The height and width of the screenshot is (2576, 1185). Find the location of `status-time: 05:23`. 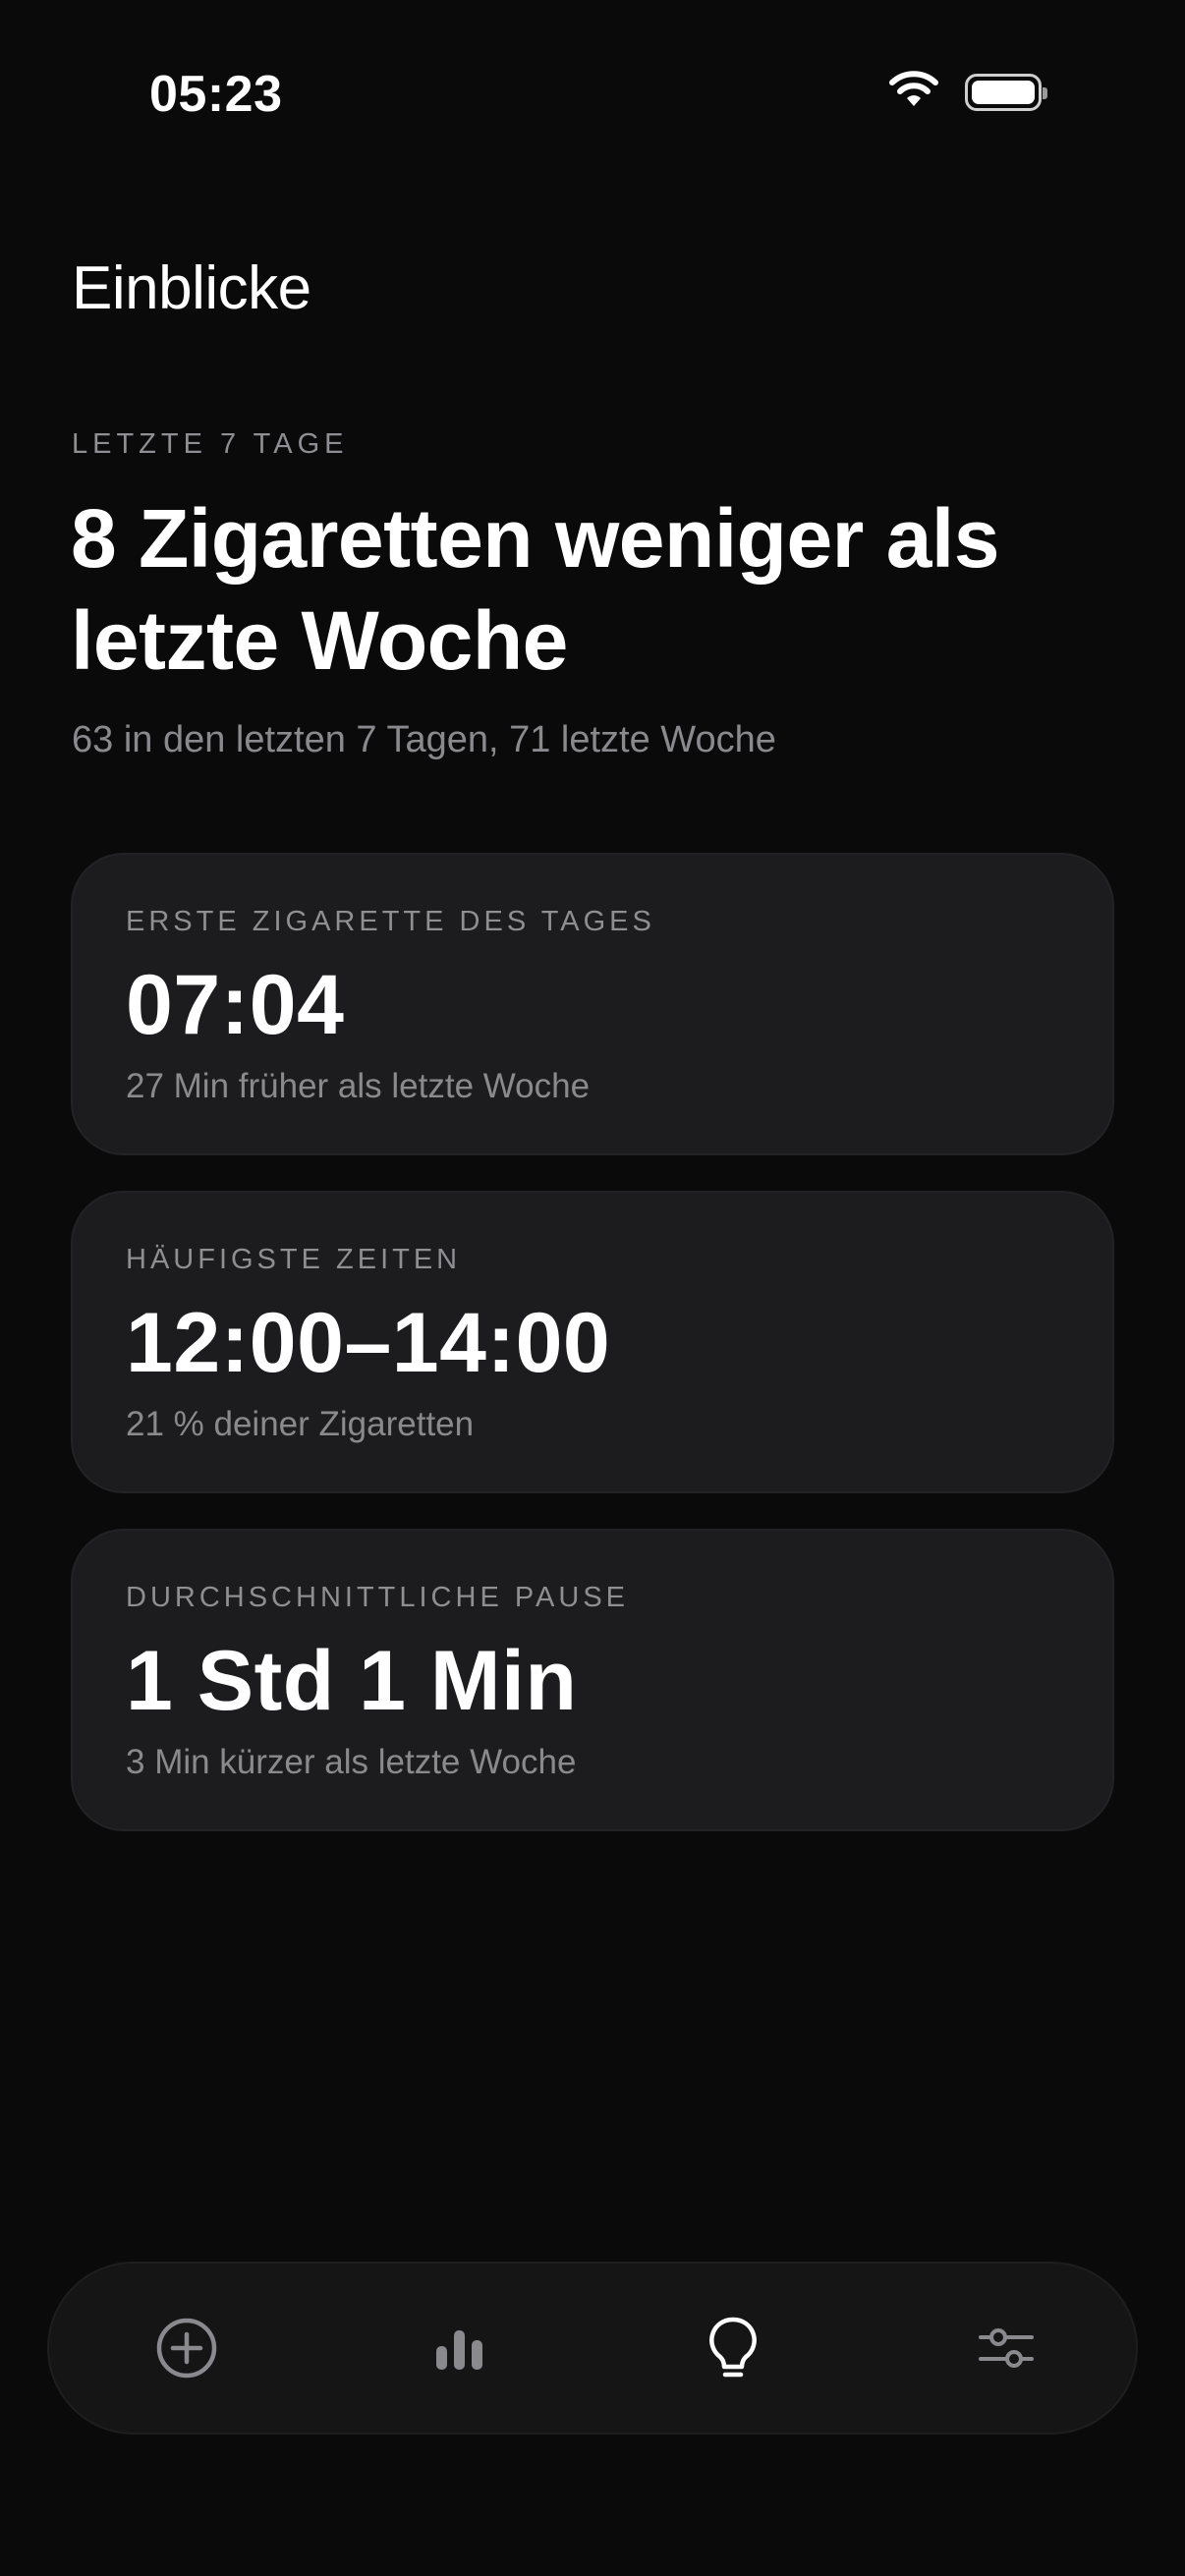

status-time: 05:23 is located at coordinates (216, 94).